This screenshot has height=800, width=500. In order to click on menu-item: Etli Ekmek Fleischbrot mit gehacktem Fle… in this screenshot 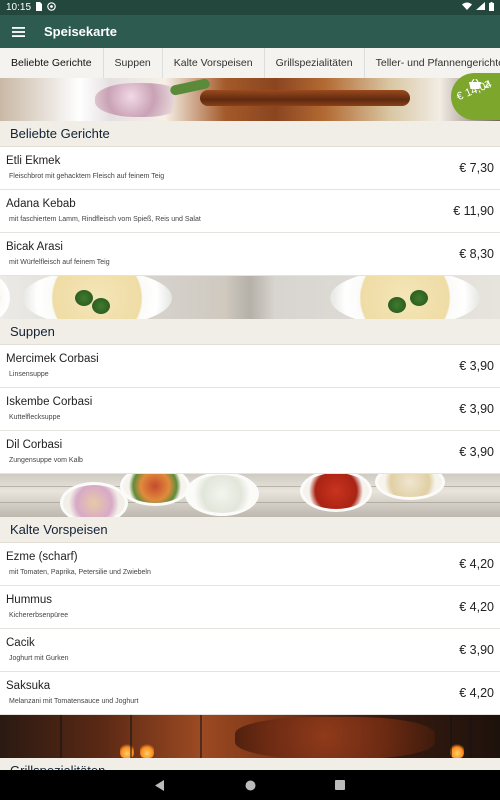, I will do `click(250, 168)`.